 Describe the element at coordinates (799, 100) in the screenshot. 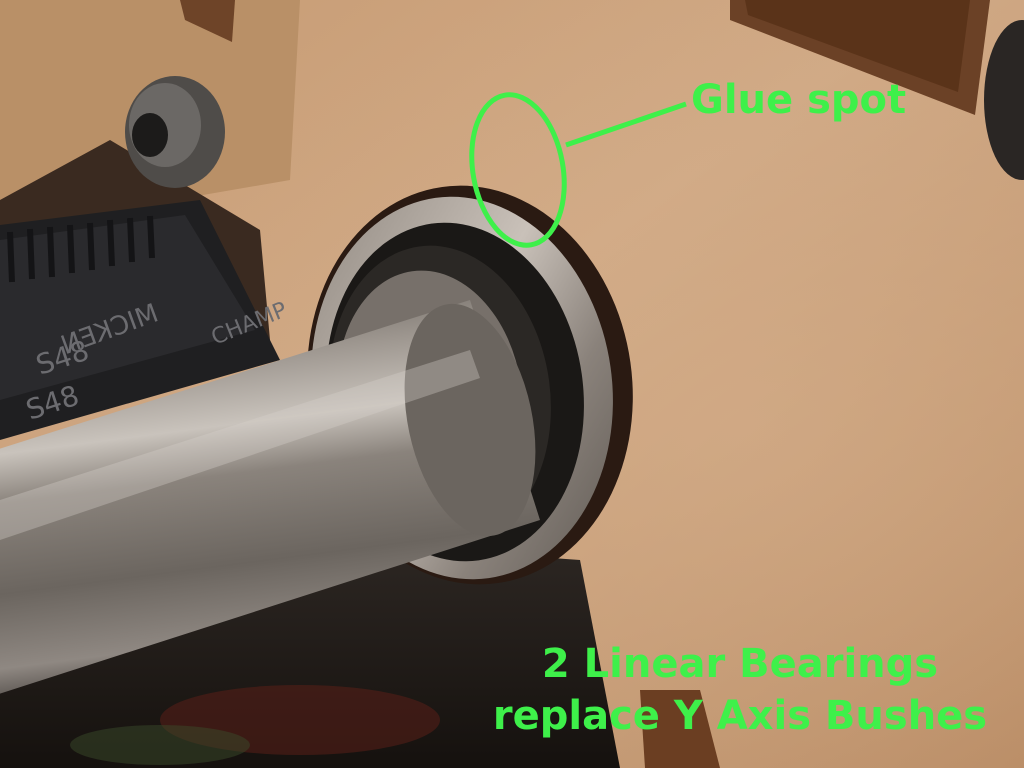

I see `glue-spot-label: Glue spot` at that location.